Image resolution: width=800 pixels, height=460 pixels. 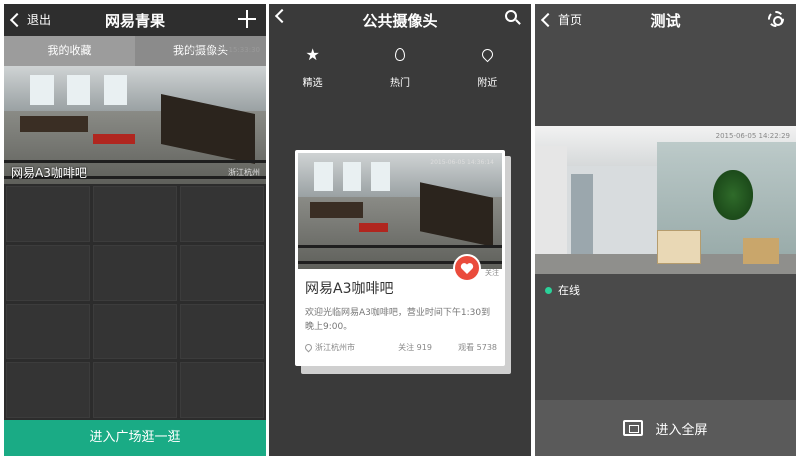 I want to click on camera-description: 欢迎光临网易A3咖啡吧，营业时间下午1:30到晚上9:00。, so click(x=398, y=320).